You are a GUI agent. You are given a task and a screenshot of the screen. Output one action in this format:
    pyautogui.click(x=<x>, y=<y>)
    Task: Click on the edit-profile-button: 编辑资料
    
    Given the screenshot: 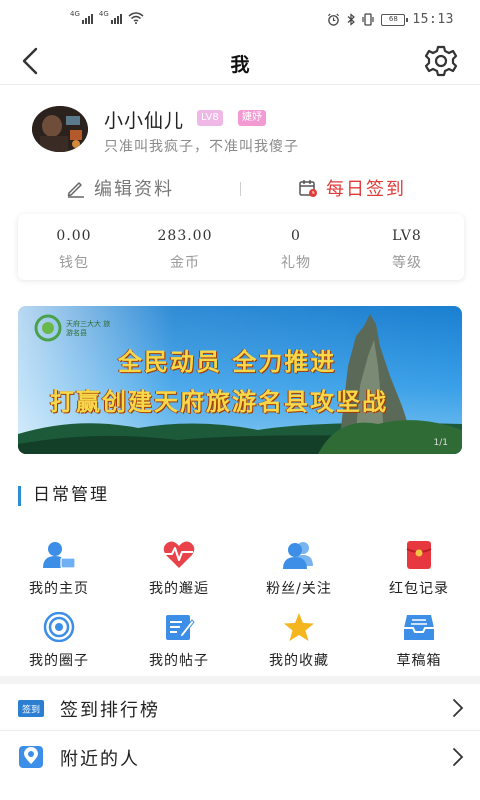 What is the action you would take?
    pyautogui.click(x=120, y=188)
    